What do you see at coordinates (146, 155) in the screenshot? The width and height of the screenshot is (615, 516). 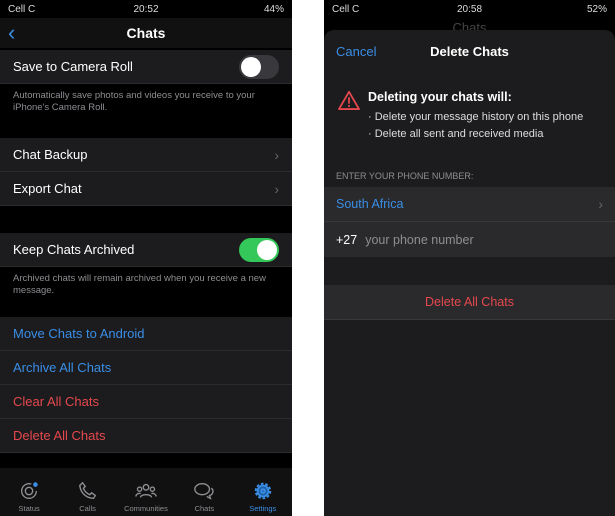 I see `chat-backup-row: Chat Backup ›` at bounding box center [146, 155].